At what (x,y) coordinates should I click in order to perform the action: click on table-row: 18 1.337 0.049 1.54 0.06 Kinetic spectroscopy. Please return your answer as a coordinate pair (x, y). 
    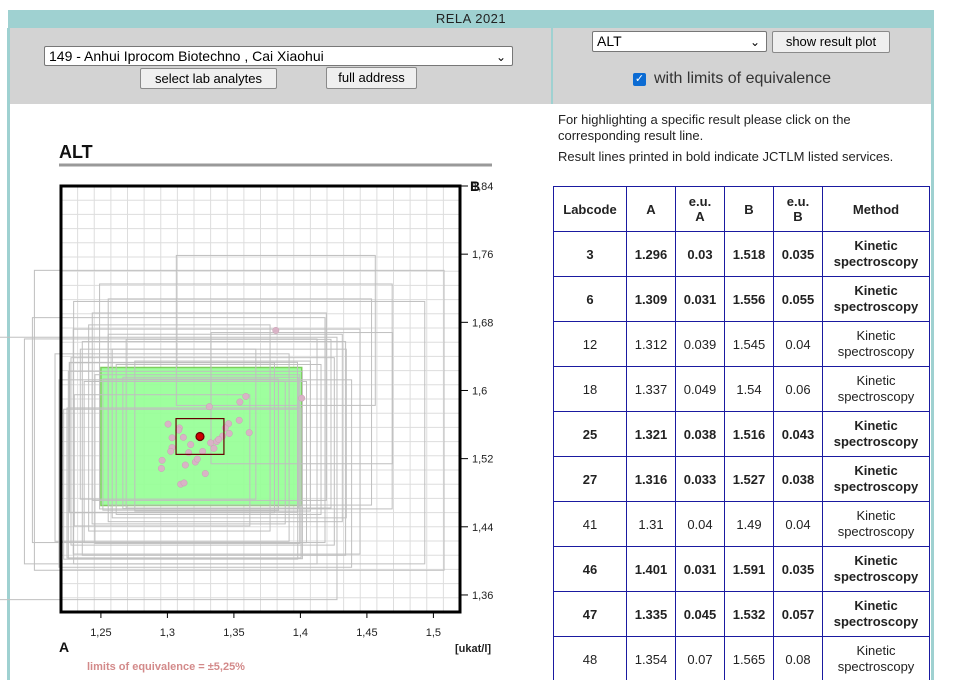
    Looking at the image, I should click on (741, 389).